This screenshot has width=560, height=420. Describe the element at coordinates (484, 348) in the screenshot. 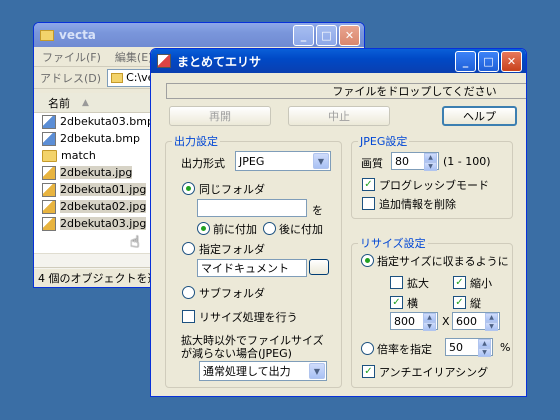

I see `scale-spinner: ▲ ▼` at that location.